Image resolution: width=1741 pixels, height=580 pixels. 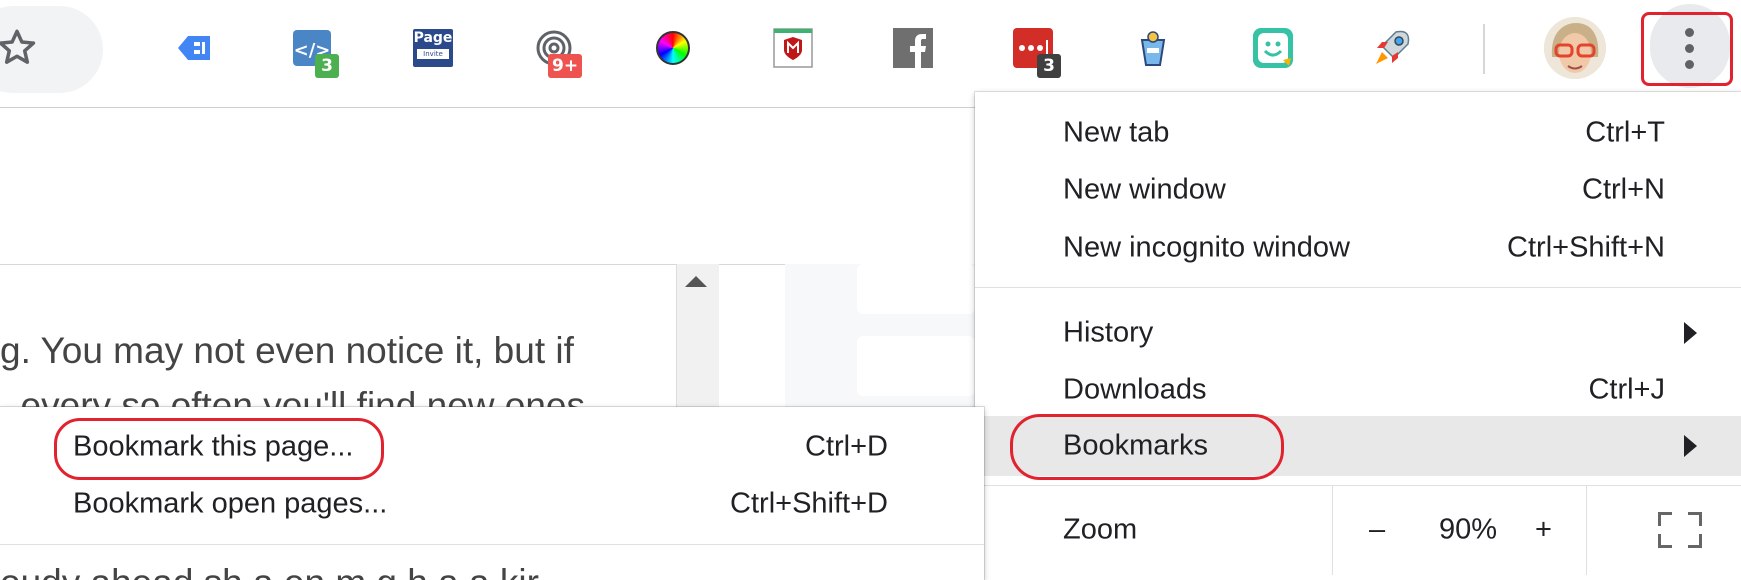 What do you see at coordinates (1623, 189) in the screenshot?
I see `menu-item-shortcut: Ctrl+N` at bounding box center [1623, 189].